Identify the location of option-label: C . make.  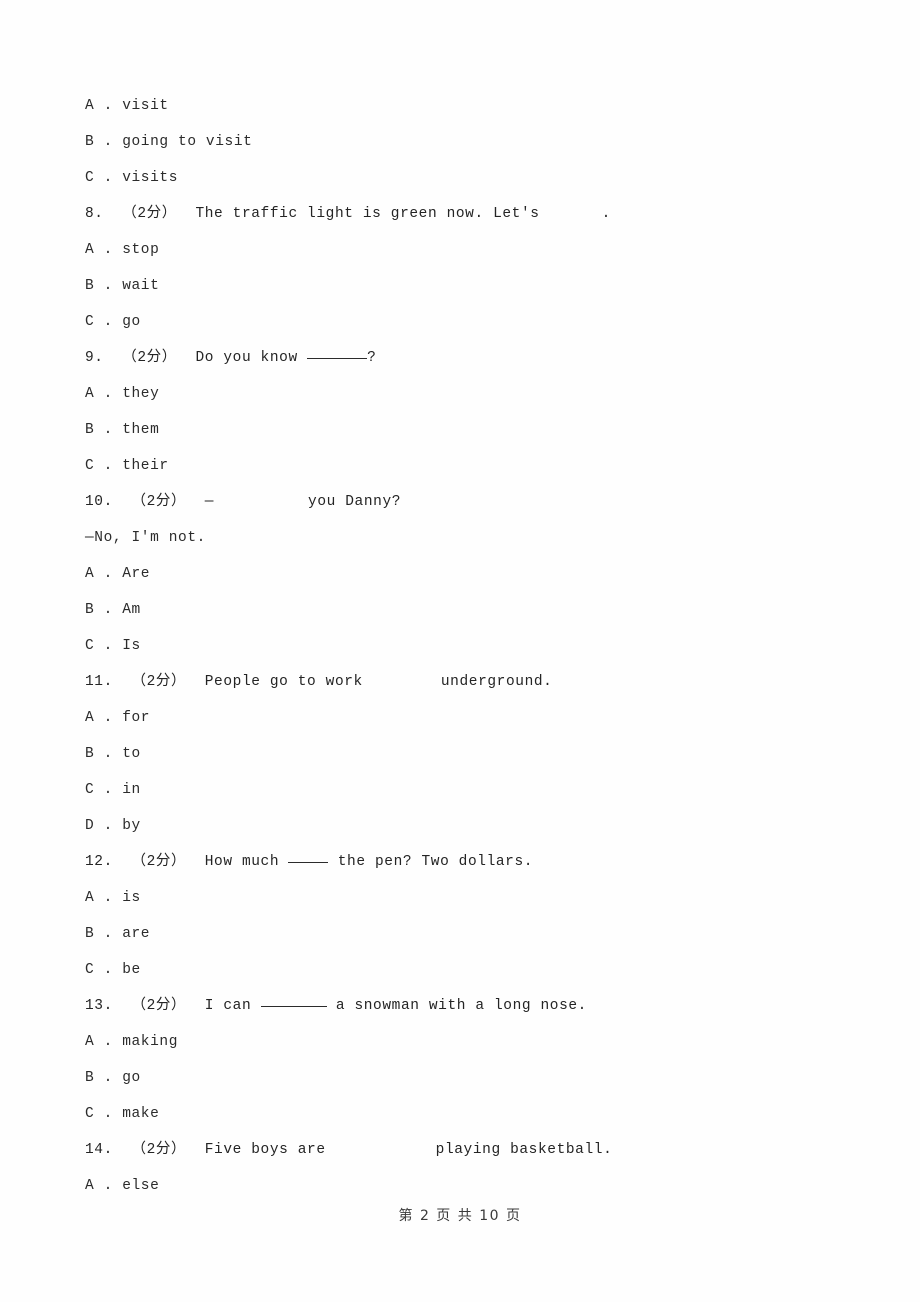
(122, 1114).